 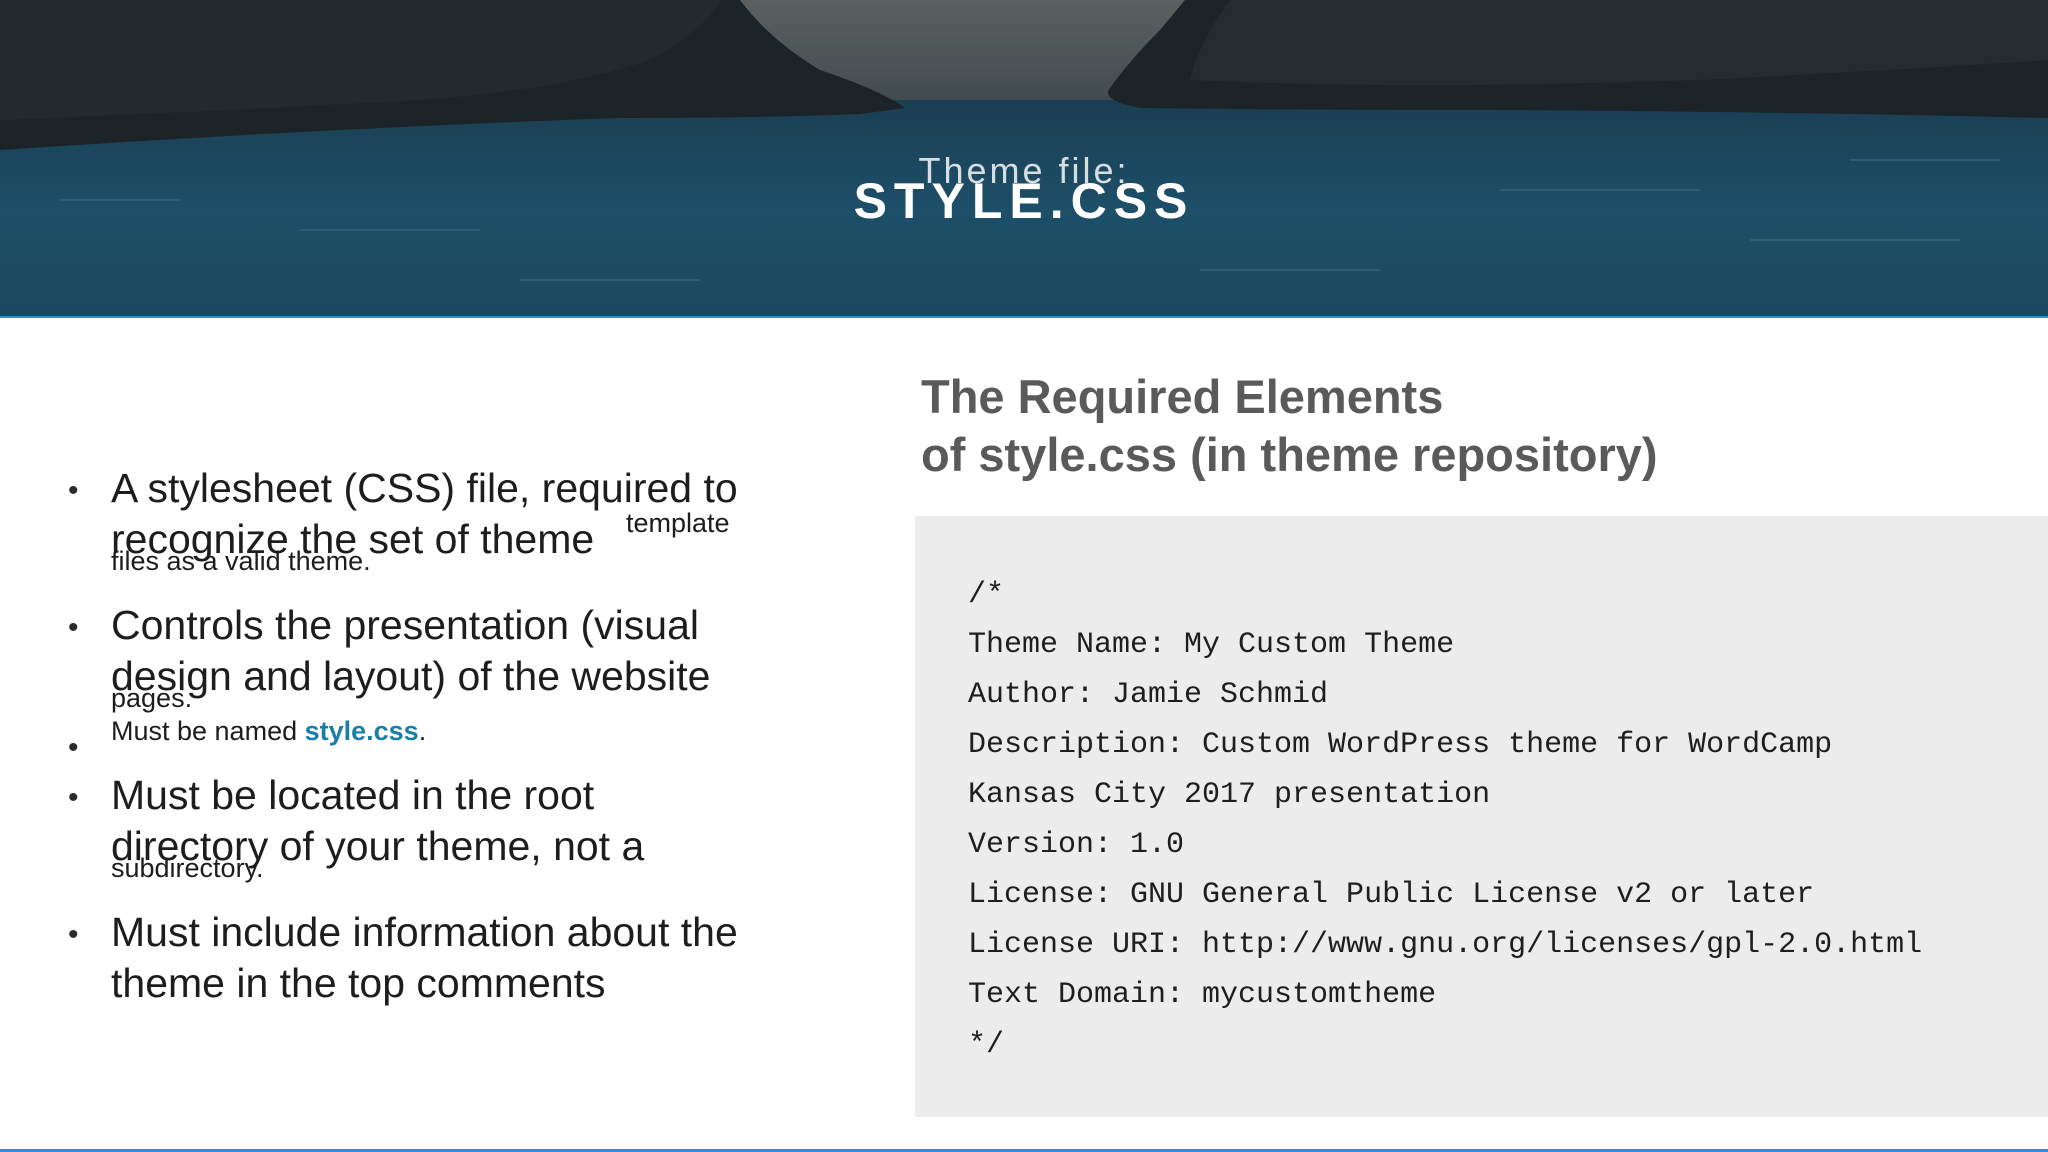 I want to click on bullet-2-line-2: design and layout) of the website, so click(x=411, y=676).